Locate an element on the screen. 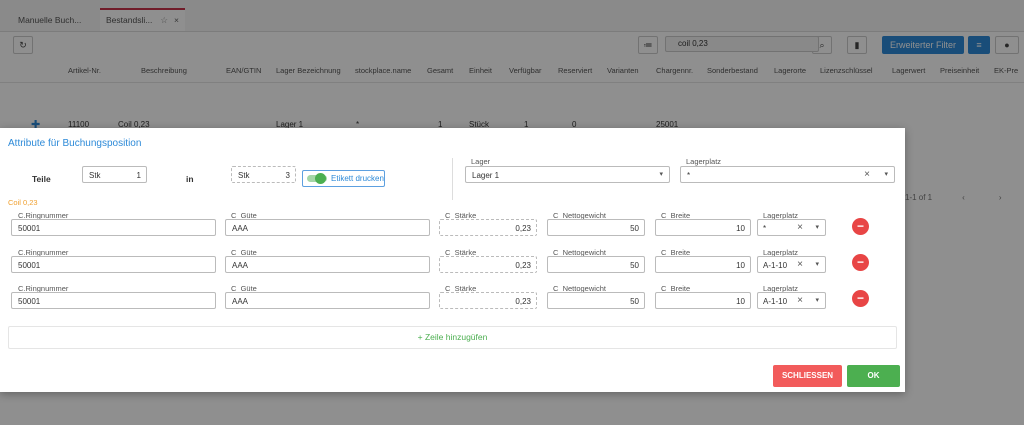 The width and height of the screenshot is (1024, 425). lager-select: Lager 1 ▾ is located at coordinates (567, 174).